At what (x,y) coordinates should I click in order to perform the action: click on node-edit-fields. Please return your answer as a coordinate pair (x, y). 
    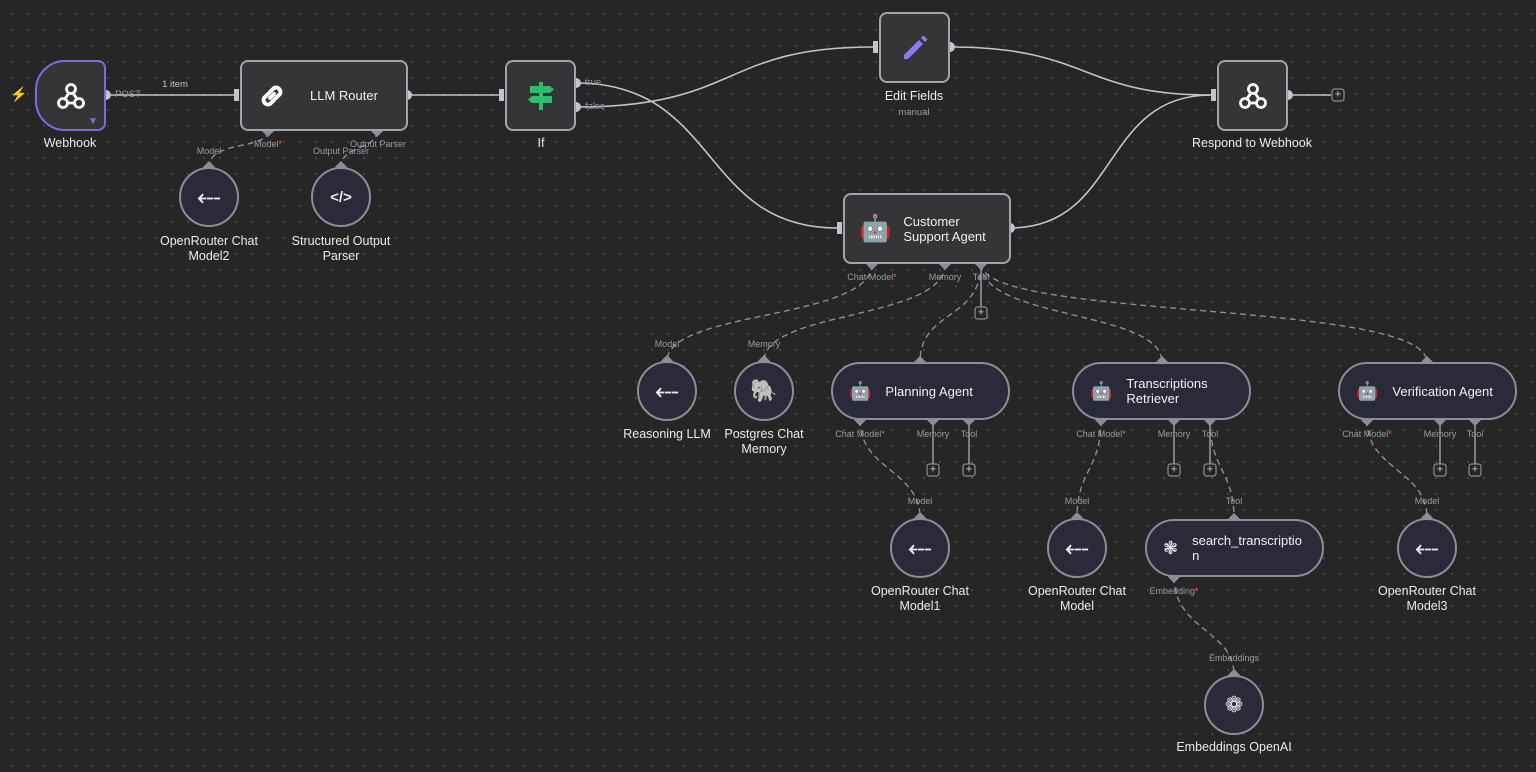
    Looking at the image, I should click on (914, 47).